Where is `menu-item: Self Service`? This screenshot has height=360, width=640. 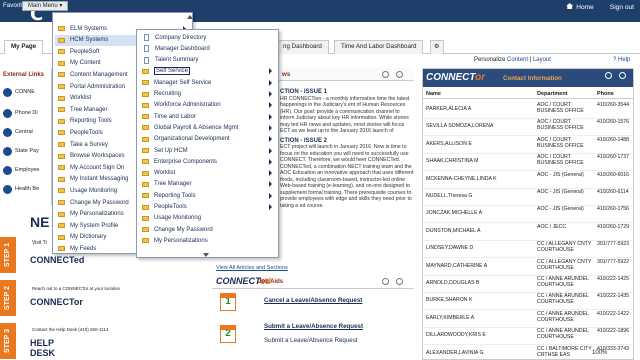 menu-item: Self Service is located at coordinates (207, 71).